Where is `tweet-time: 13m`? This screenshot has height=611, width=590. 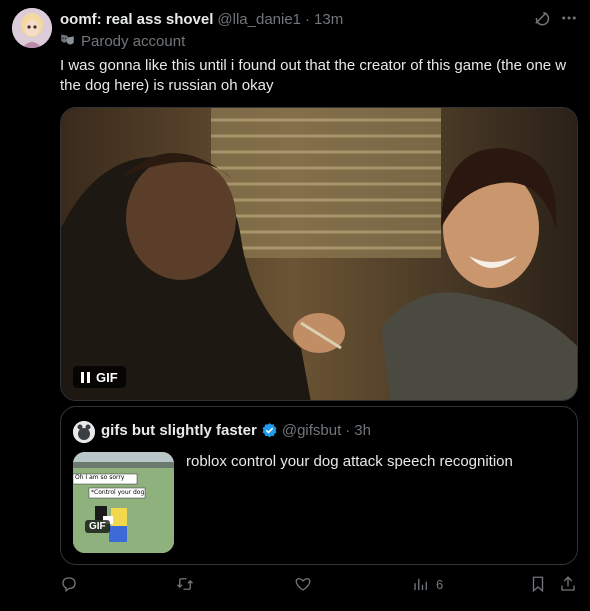 tweet-time: 13m is located at coordinates (328, 19).